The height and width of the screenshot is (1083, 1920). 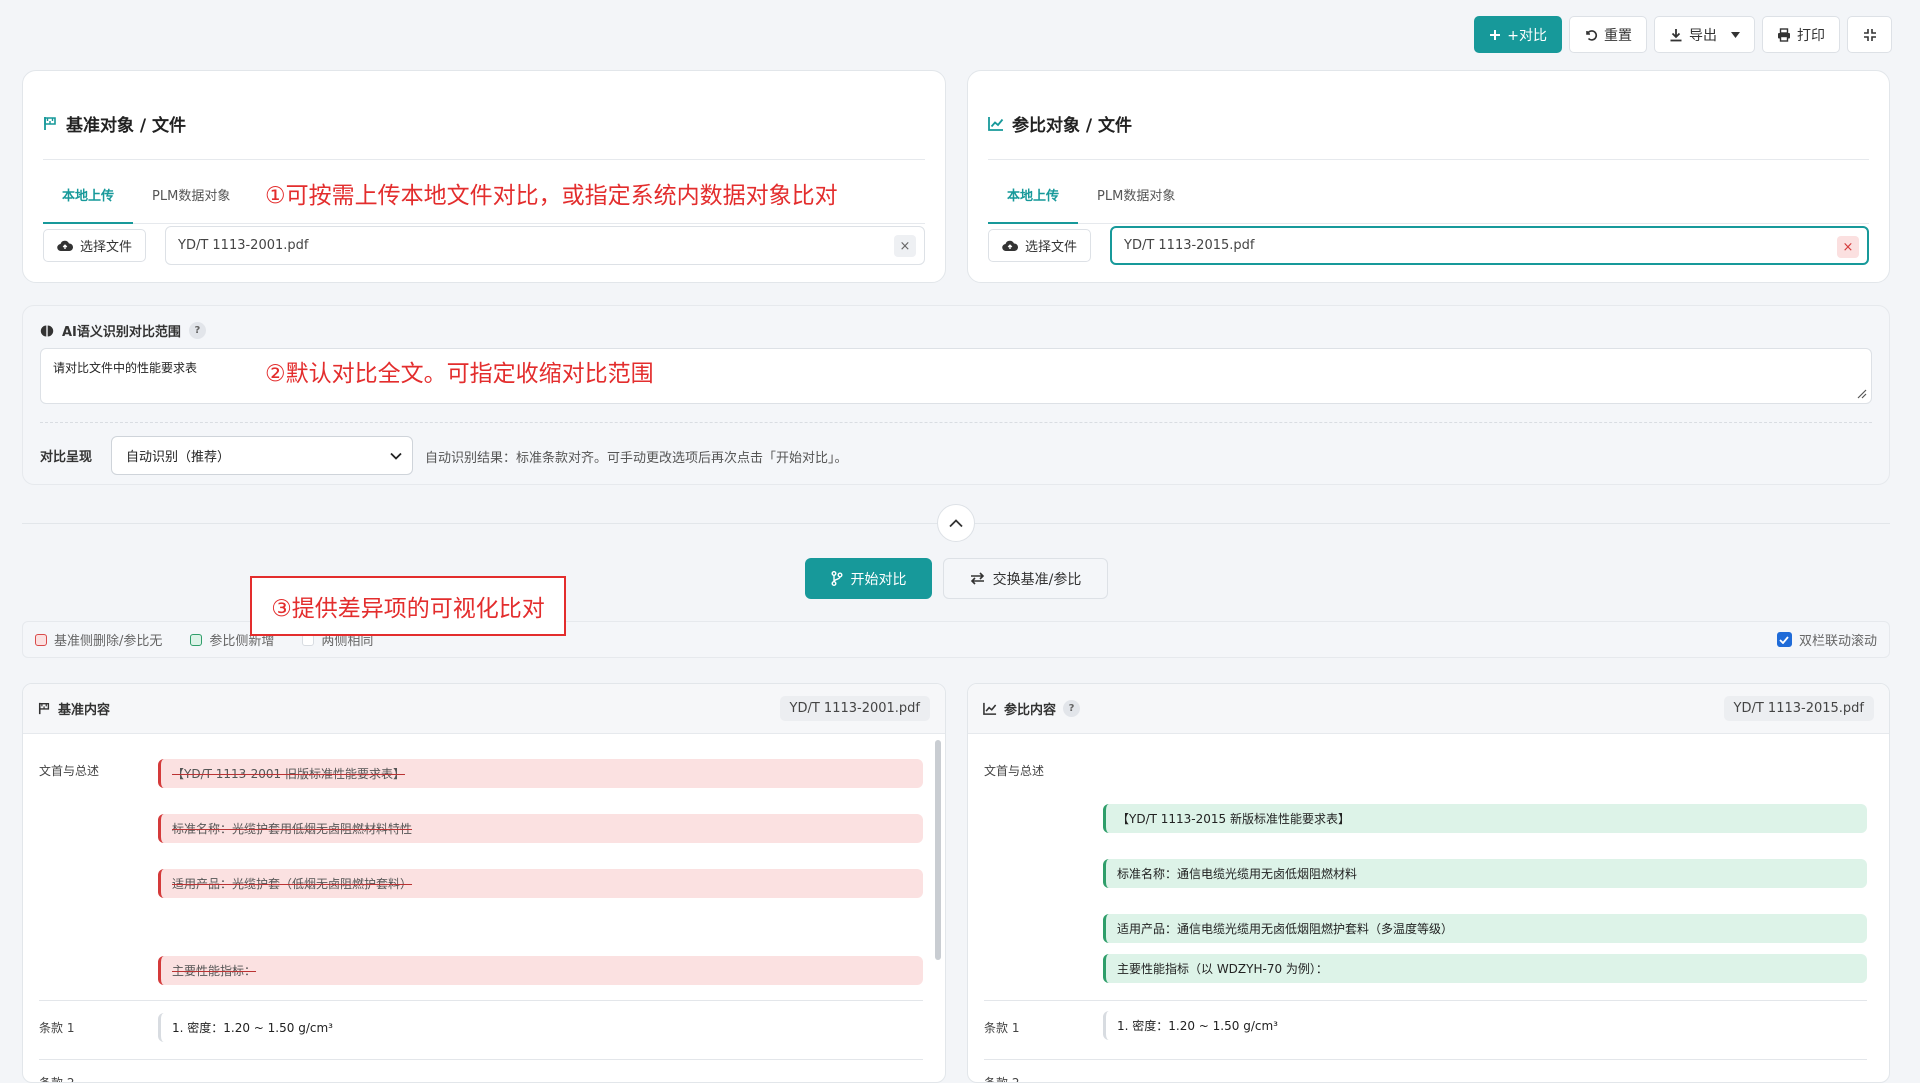 I want to click on compare-content-title: 参比内容, so click(x=1030, y=710).